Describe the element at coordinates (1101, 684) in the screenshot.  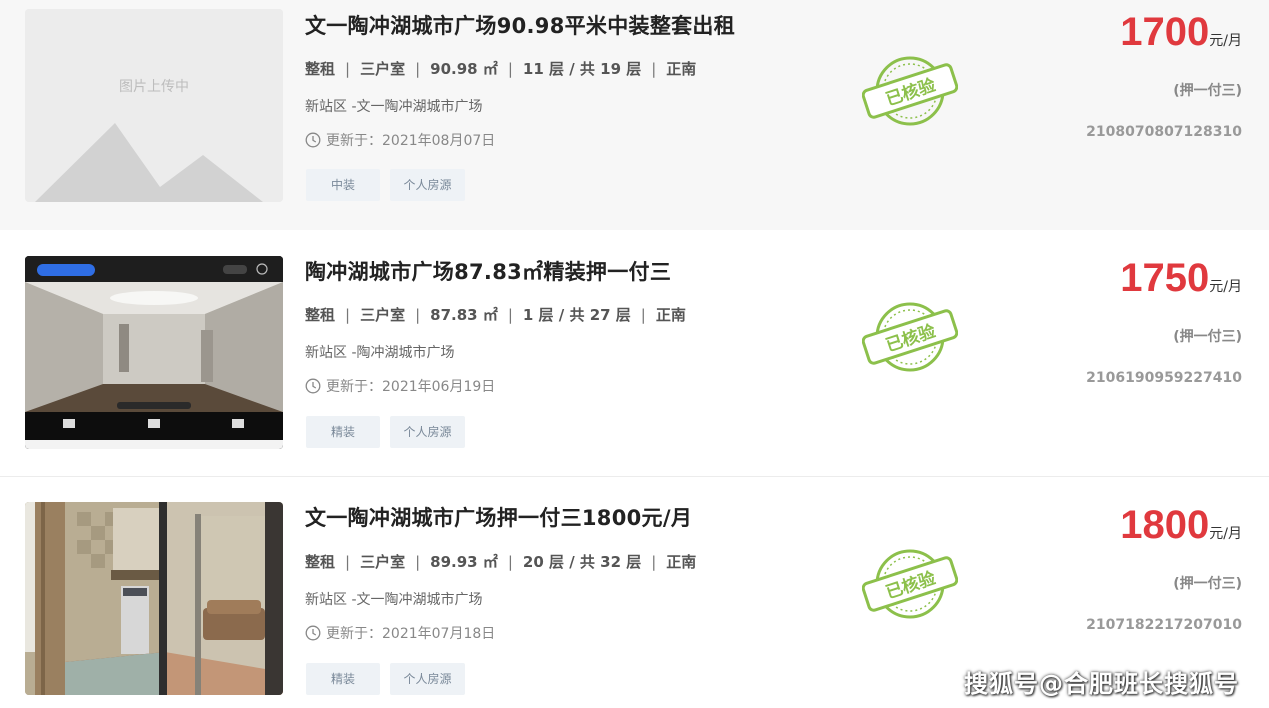
I see `watermark: 搜狐号@合肥班长搜狐号` at that location.